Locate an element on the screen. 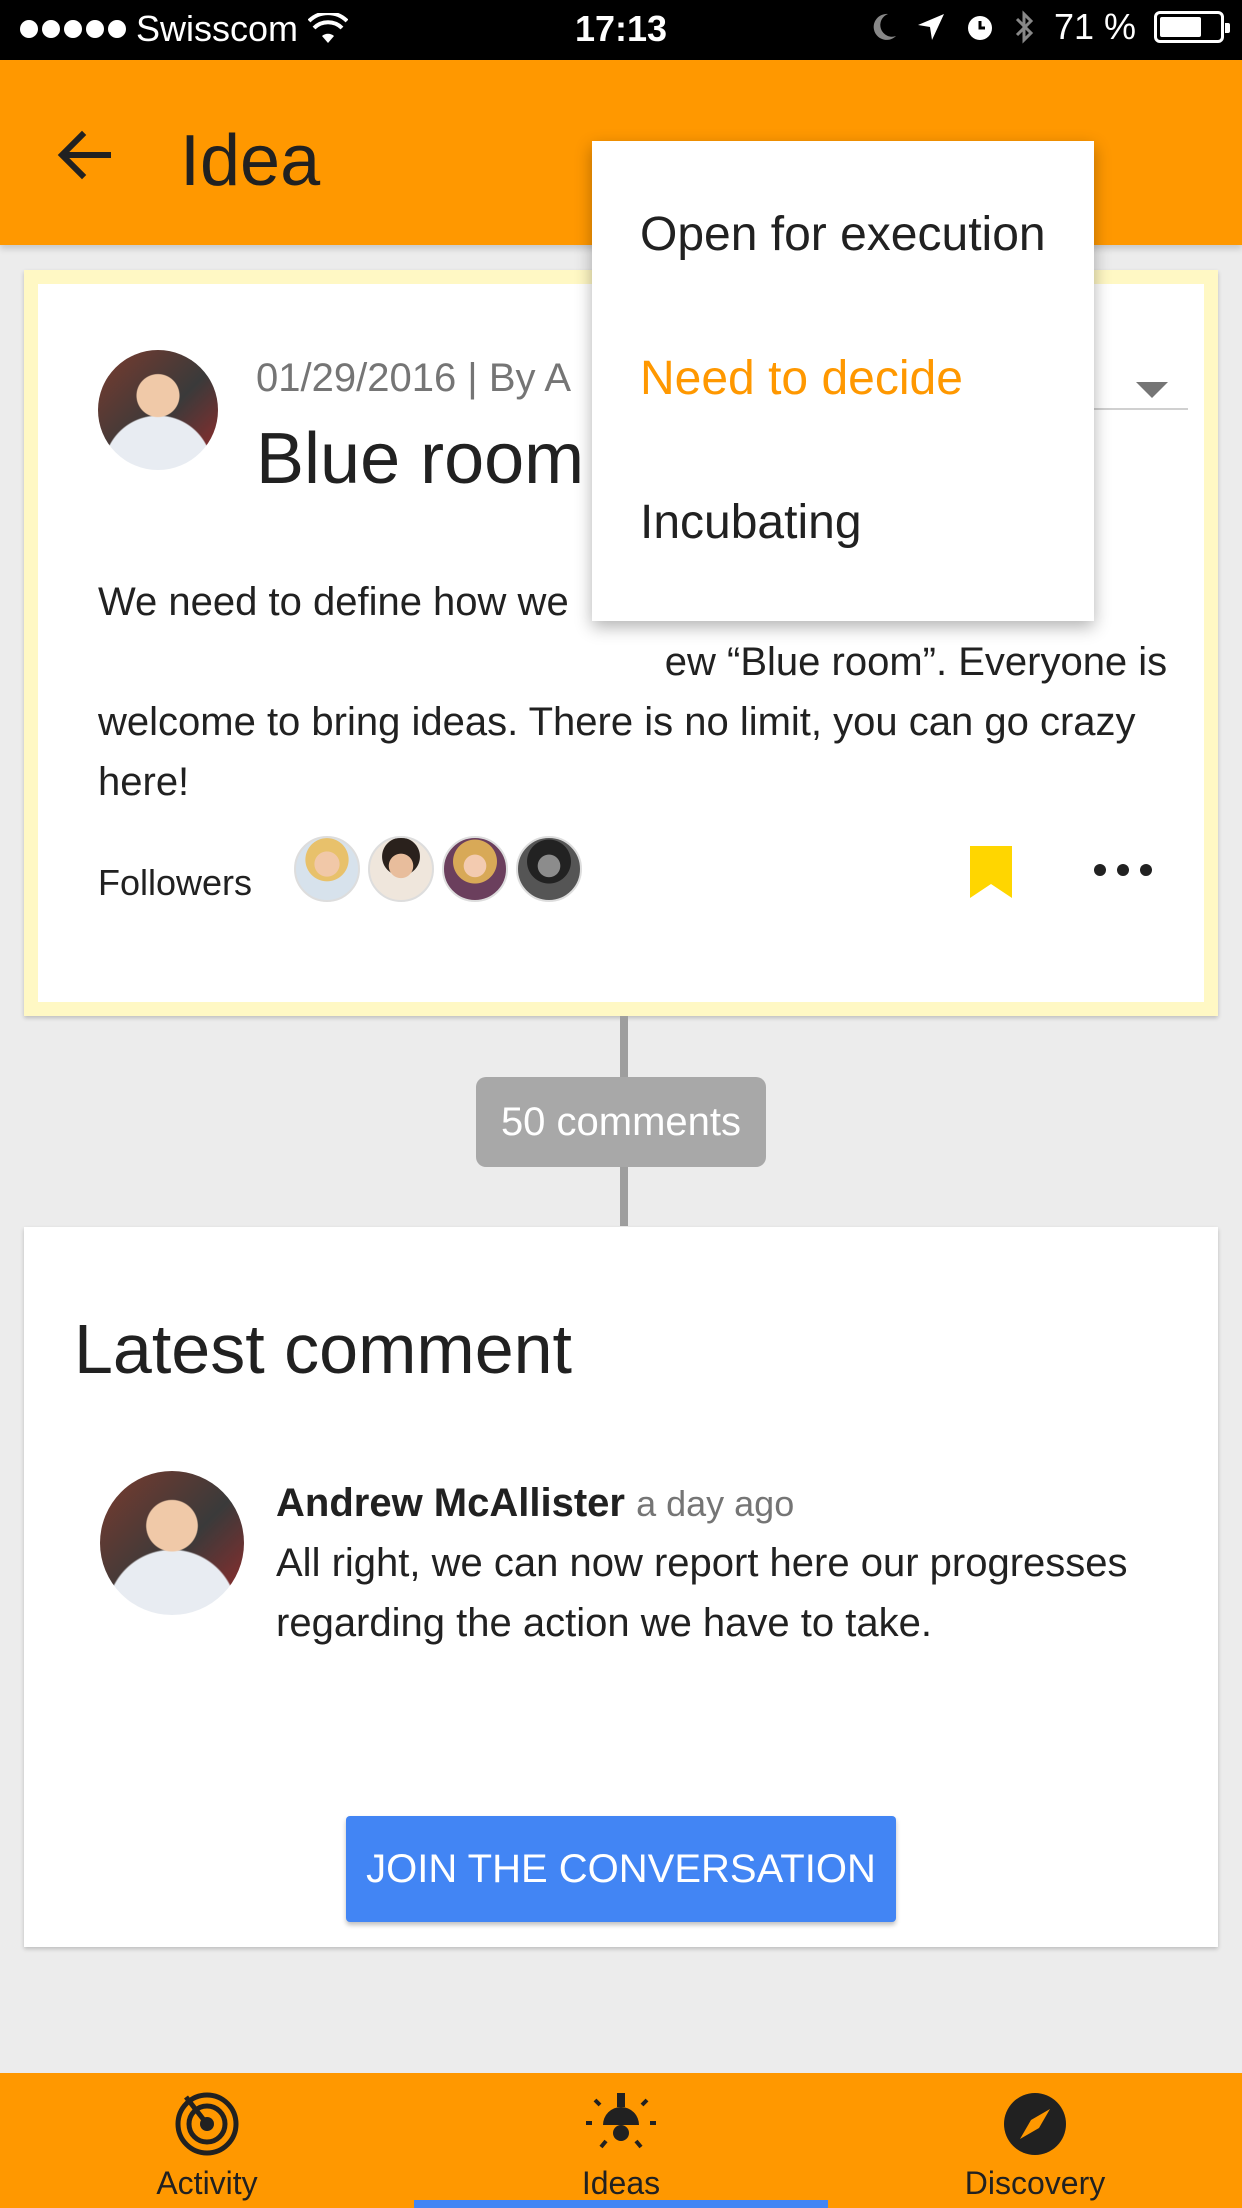 This screenshot has width=1242, height=2208. author-avatar is located at coordinates (158, 410).